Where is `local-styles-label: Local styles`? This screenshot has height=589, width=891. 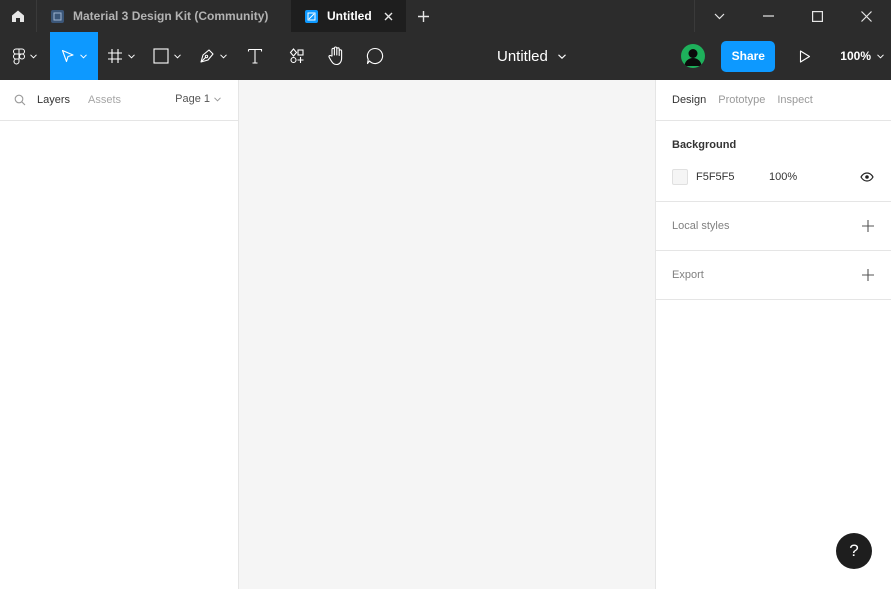
local-styles-label: Local styles is located at coordinates (701, 226).